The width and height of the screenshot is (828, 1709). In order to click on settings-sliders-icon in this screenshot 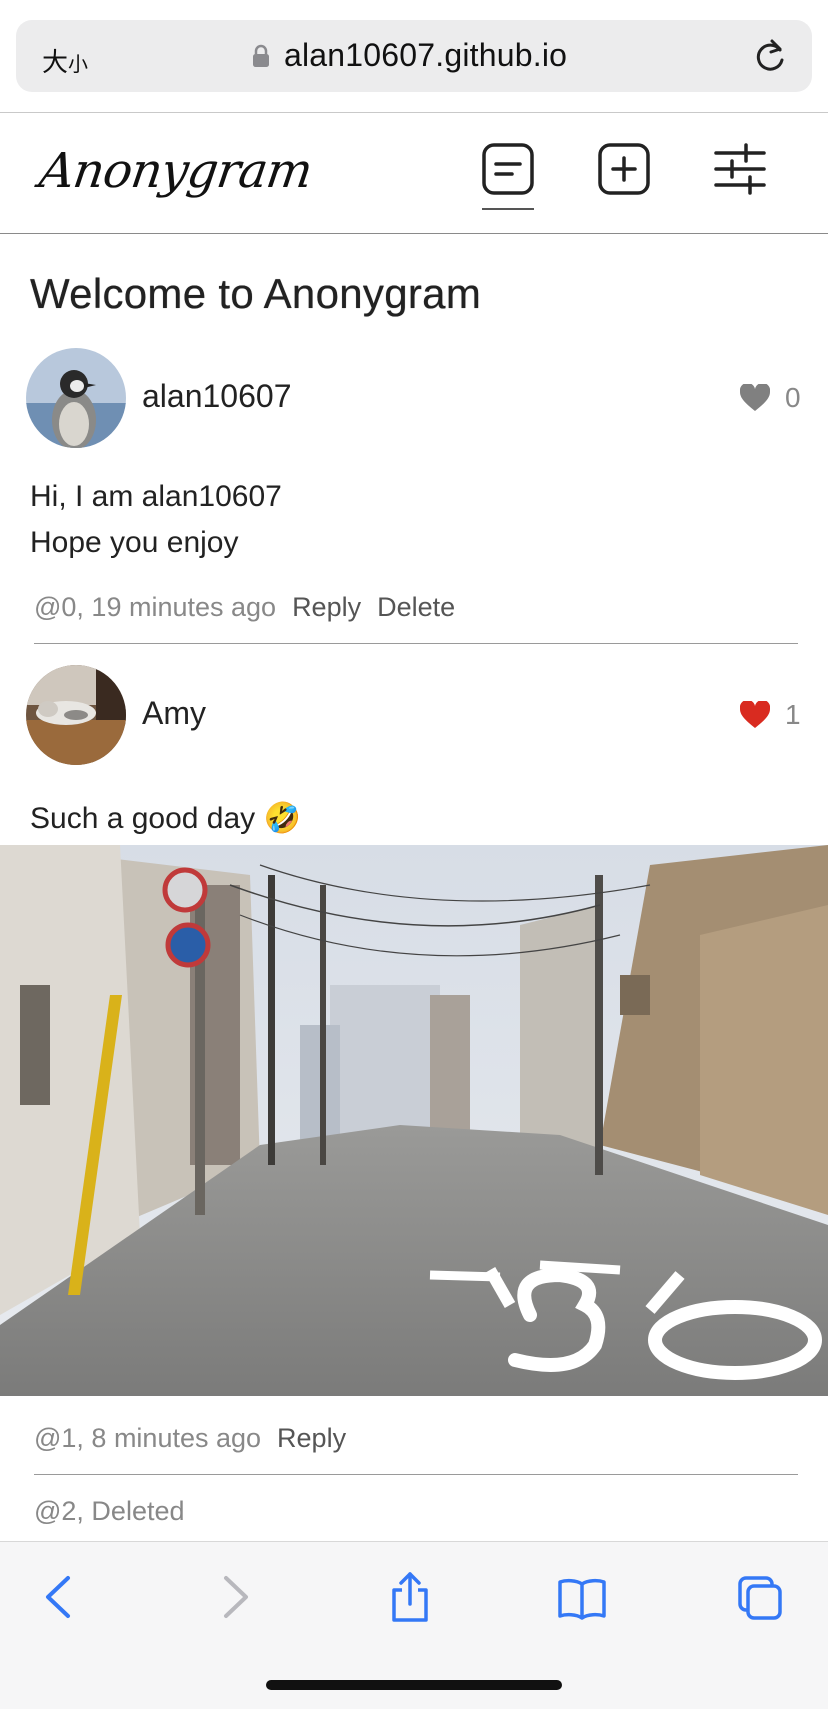, I will do `click(740, 169)`.